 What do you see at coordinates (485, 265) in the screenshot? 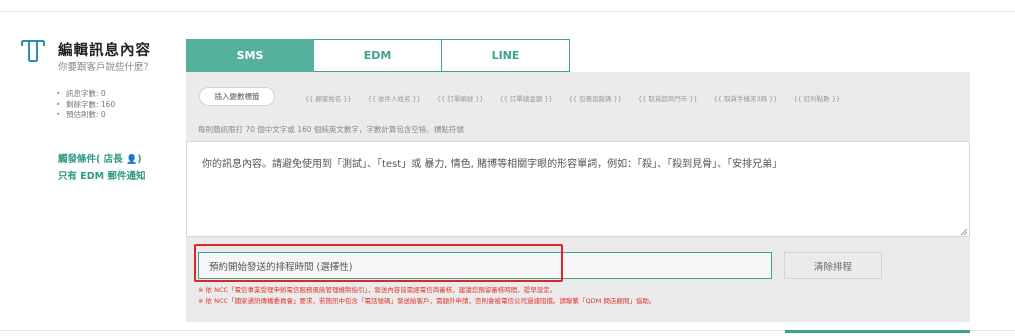
I see `schedule-time-input: 預約開始發送的排程時間 (選擇性)` at bounding box center [485, 265].